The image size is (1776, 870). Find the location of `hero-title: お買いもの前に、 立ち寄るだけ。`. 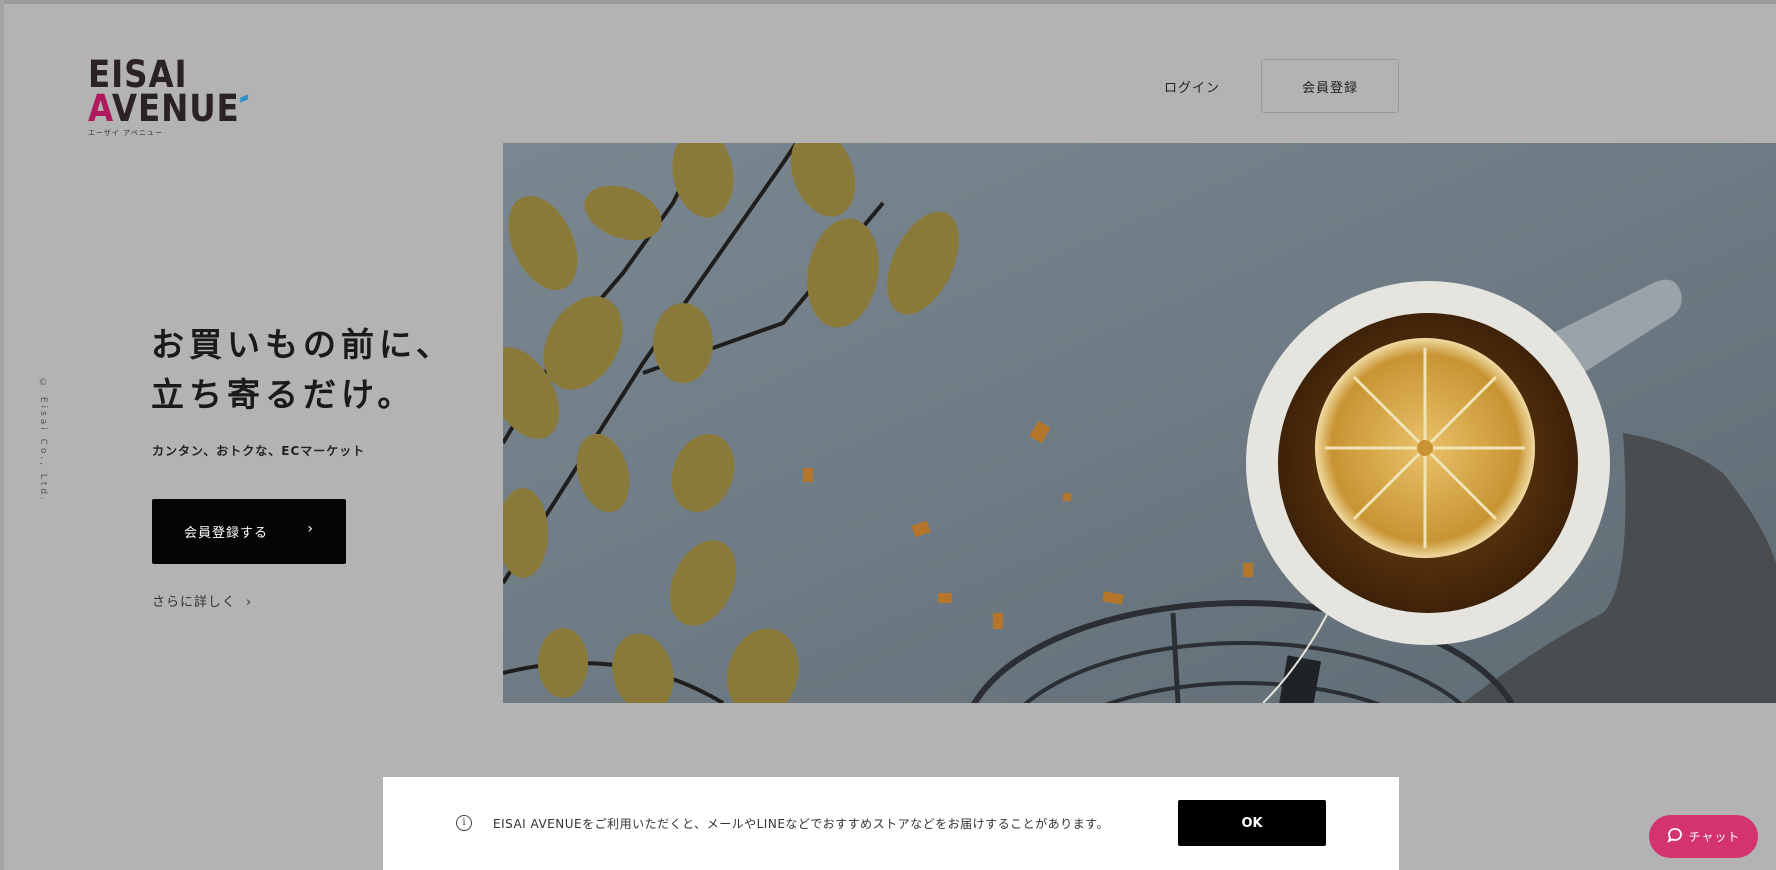

hero-title: お買いもの前に、 立ち寄るだけ。 is located at coordinates (302, 370).